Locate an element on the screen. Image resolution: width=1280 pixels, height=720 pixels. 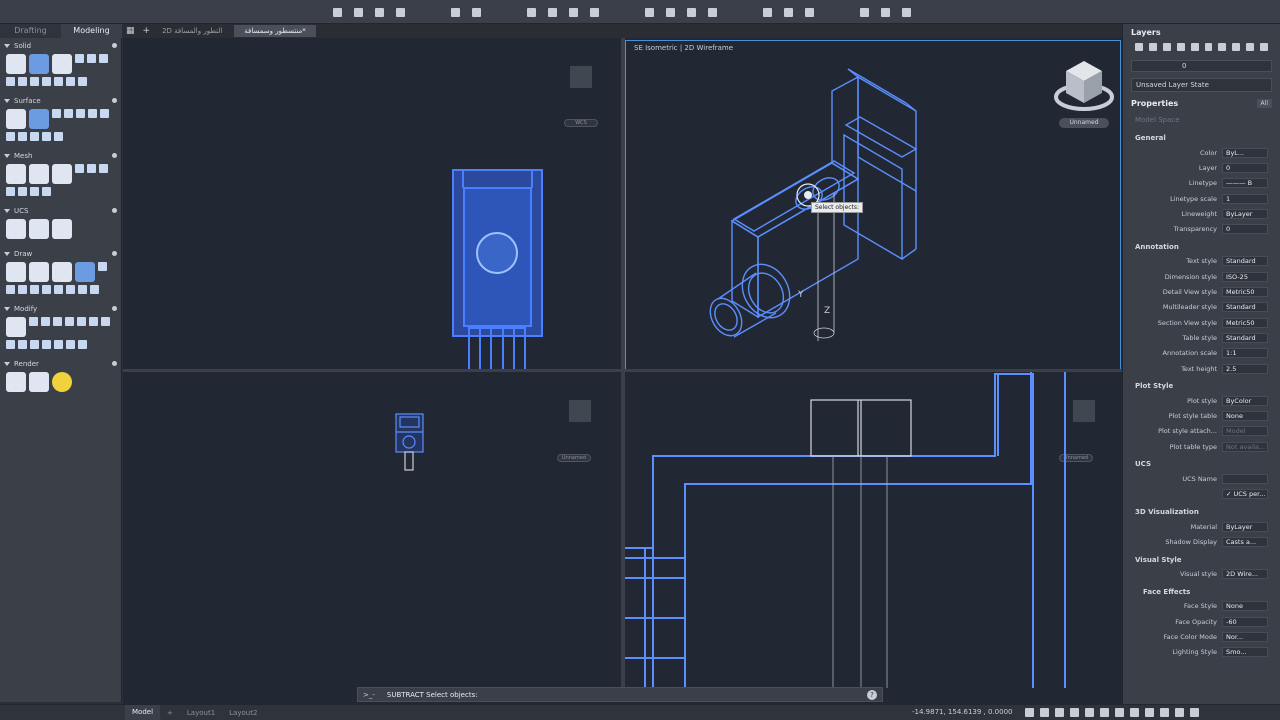
ucs-3point-icon is located at coordinates (62, 229).